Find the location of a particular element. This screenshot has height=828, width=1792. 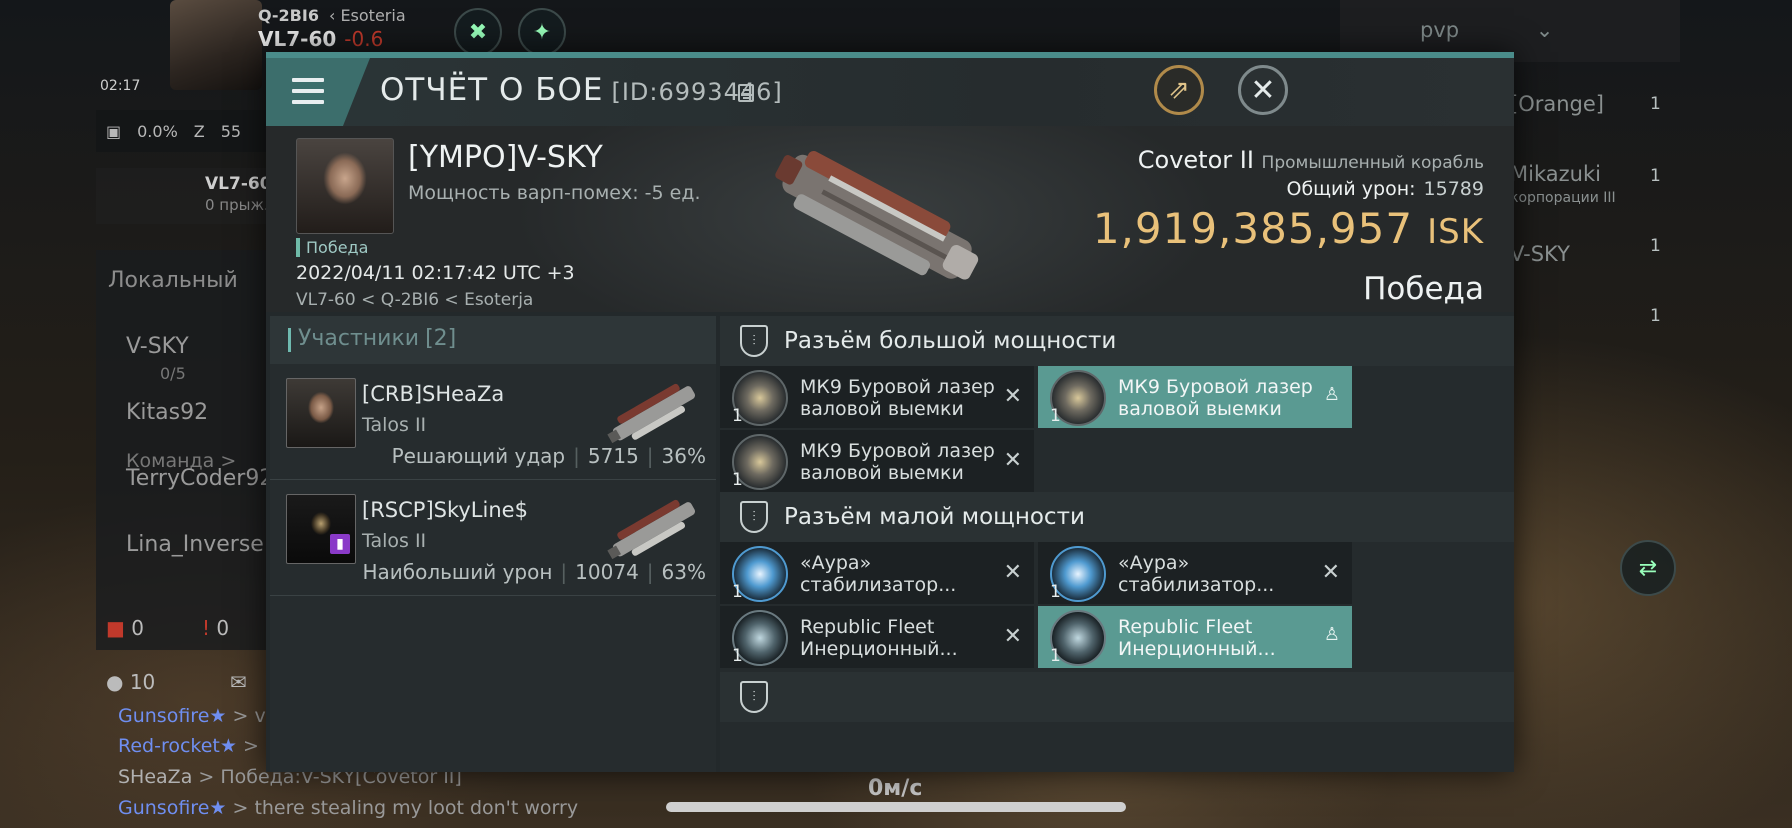

cargo-icon: ▣ is located at coordinates (114, 131).